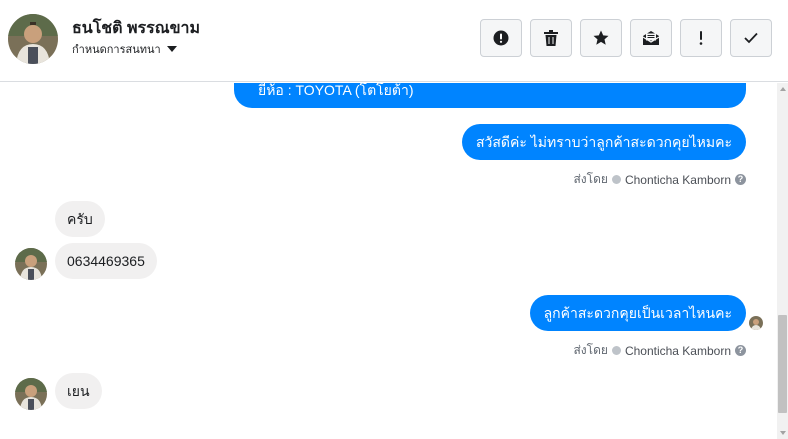  I want to click on outgoing-message: ลูกค้าสะดวกคุยเป็นเวลาไหนคะ, so click(637, 313).